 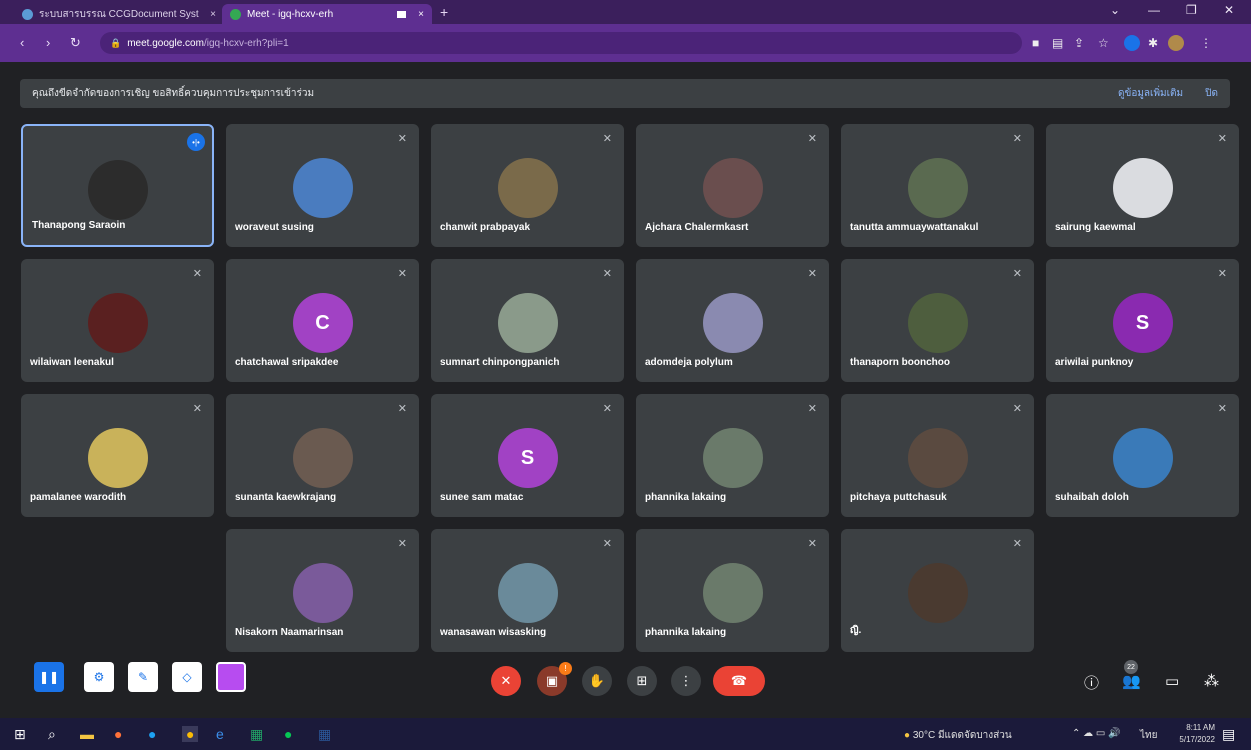 What do you see at coordinates (1197, 739) in the screenshot?
I see `clock-date: 5/17/2022` at bounding box center [1197, 739].